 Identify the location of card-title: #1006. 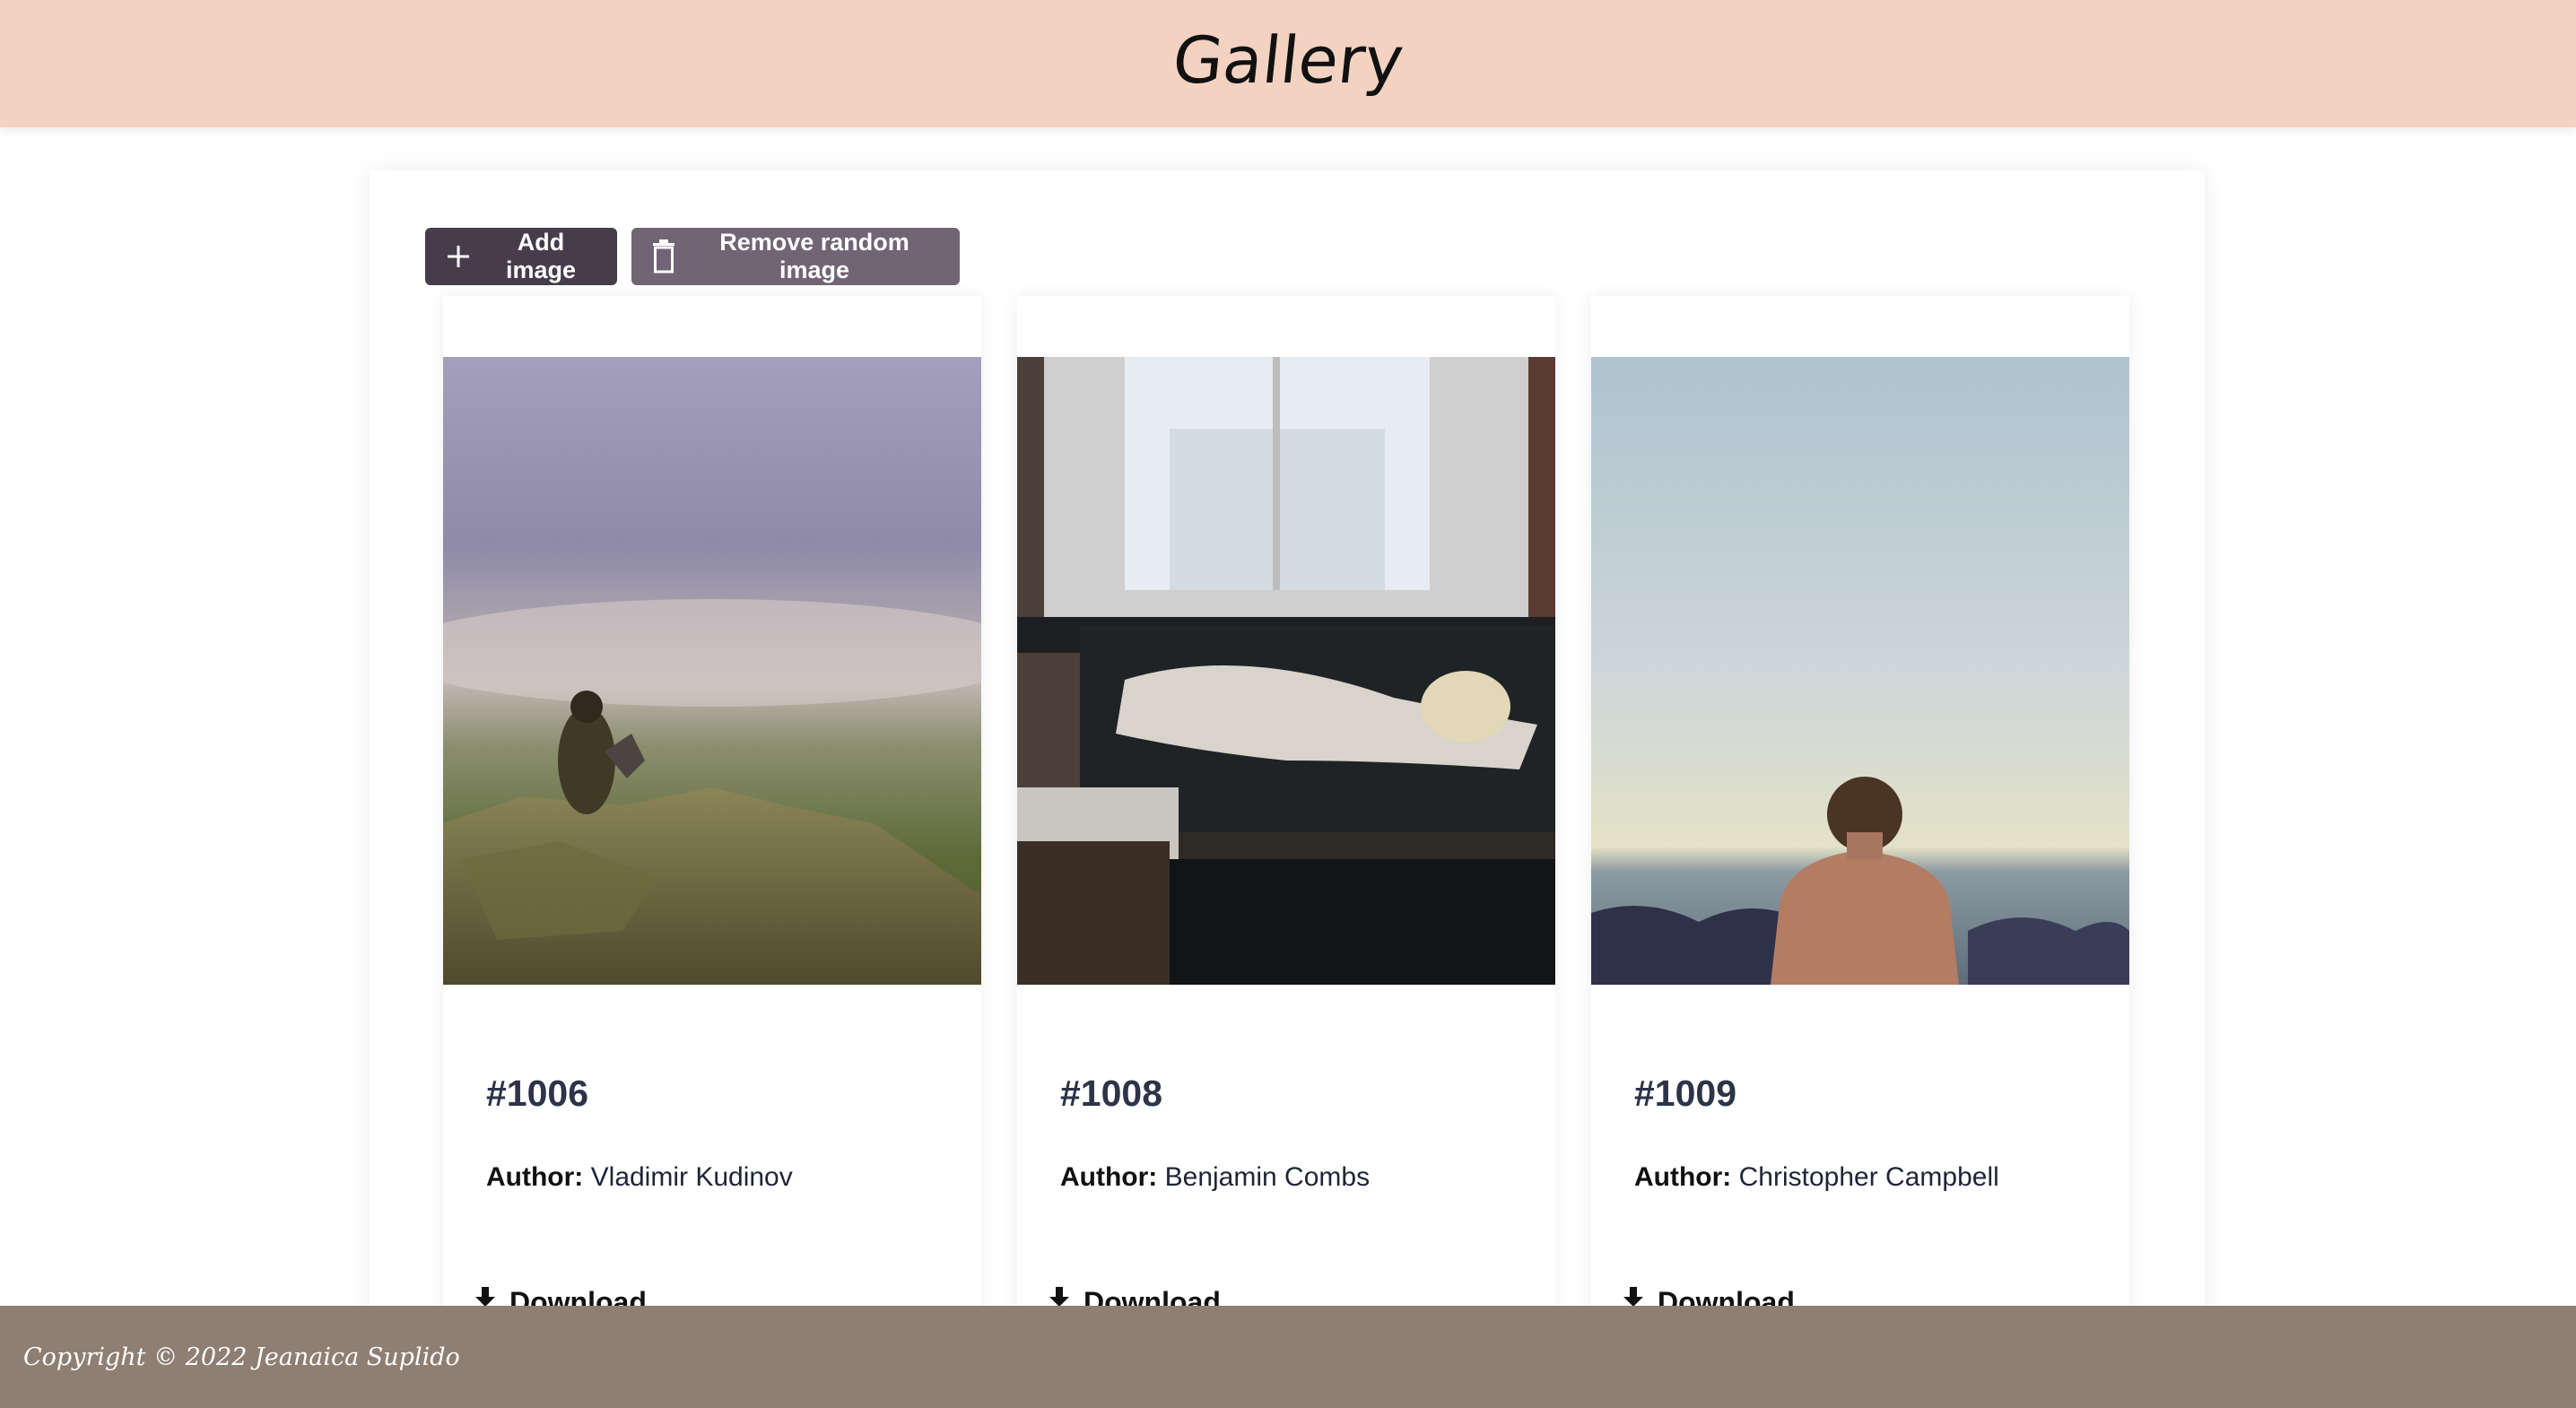
(537, 1093).